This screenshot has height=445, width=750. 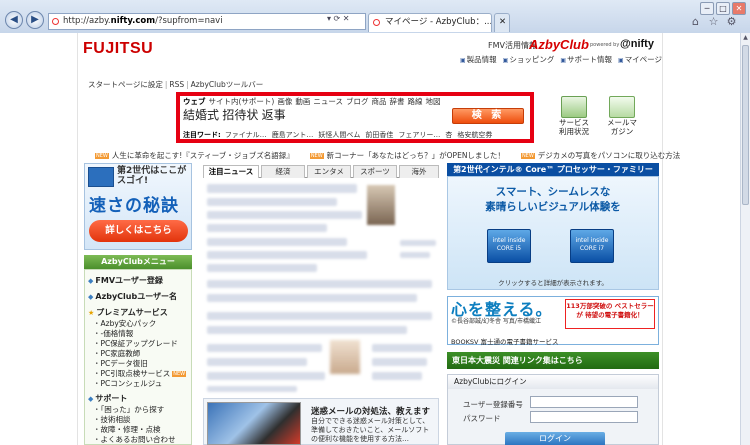 What do you see at coordinates (432, 101) in the screenshot?
I see `search-tab-map: 地図` at bounding box center [432, 101].